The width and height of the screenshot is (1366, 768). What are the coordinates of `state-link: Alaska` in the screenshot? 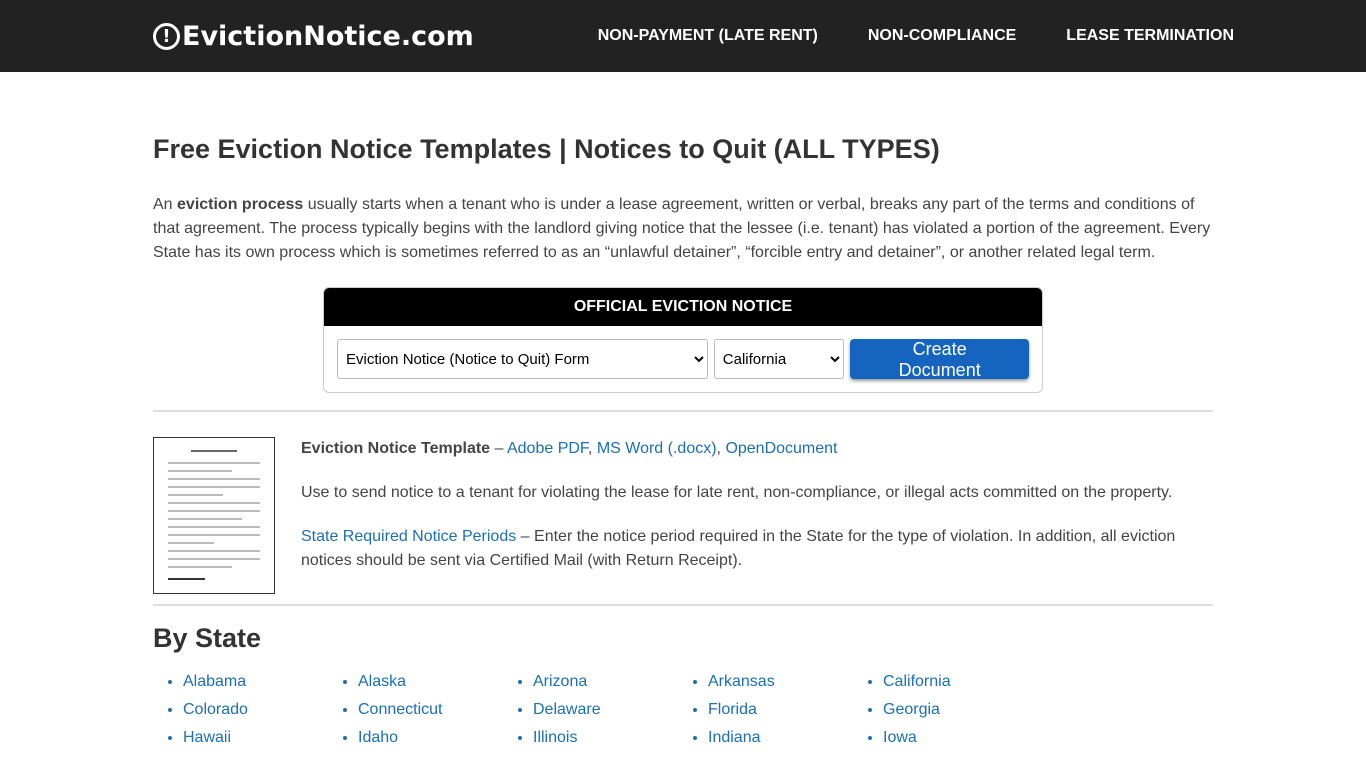 It's located at (445, 682).